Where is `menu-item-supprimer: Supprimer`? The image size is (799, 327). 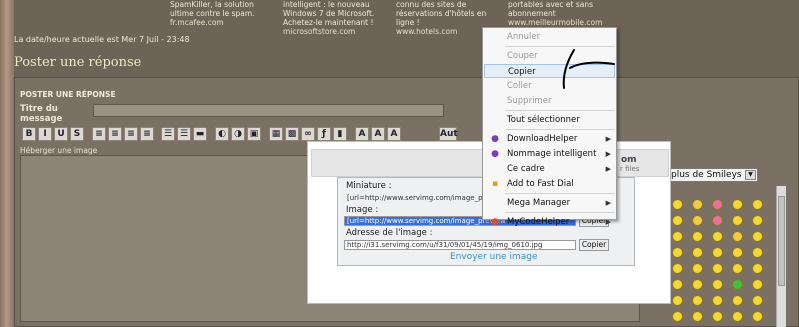 menu-item-supprimer: Supprimer is located at coordinates (549, 101).